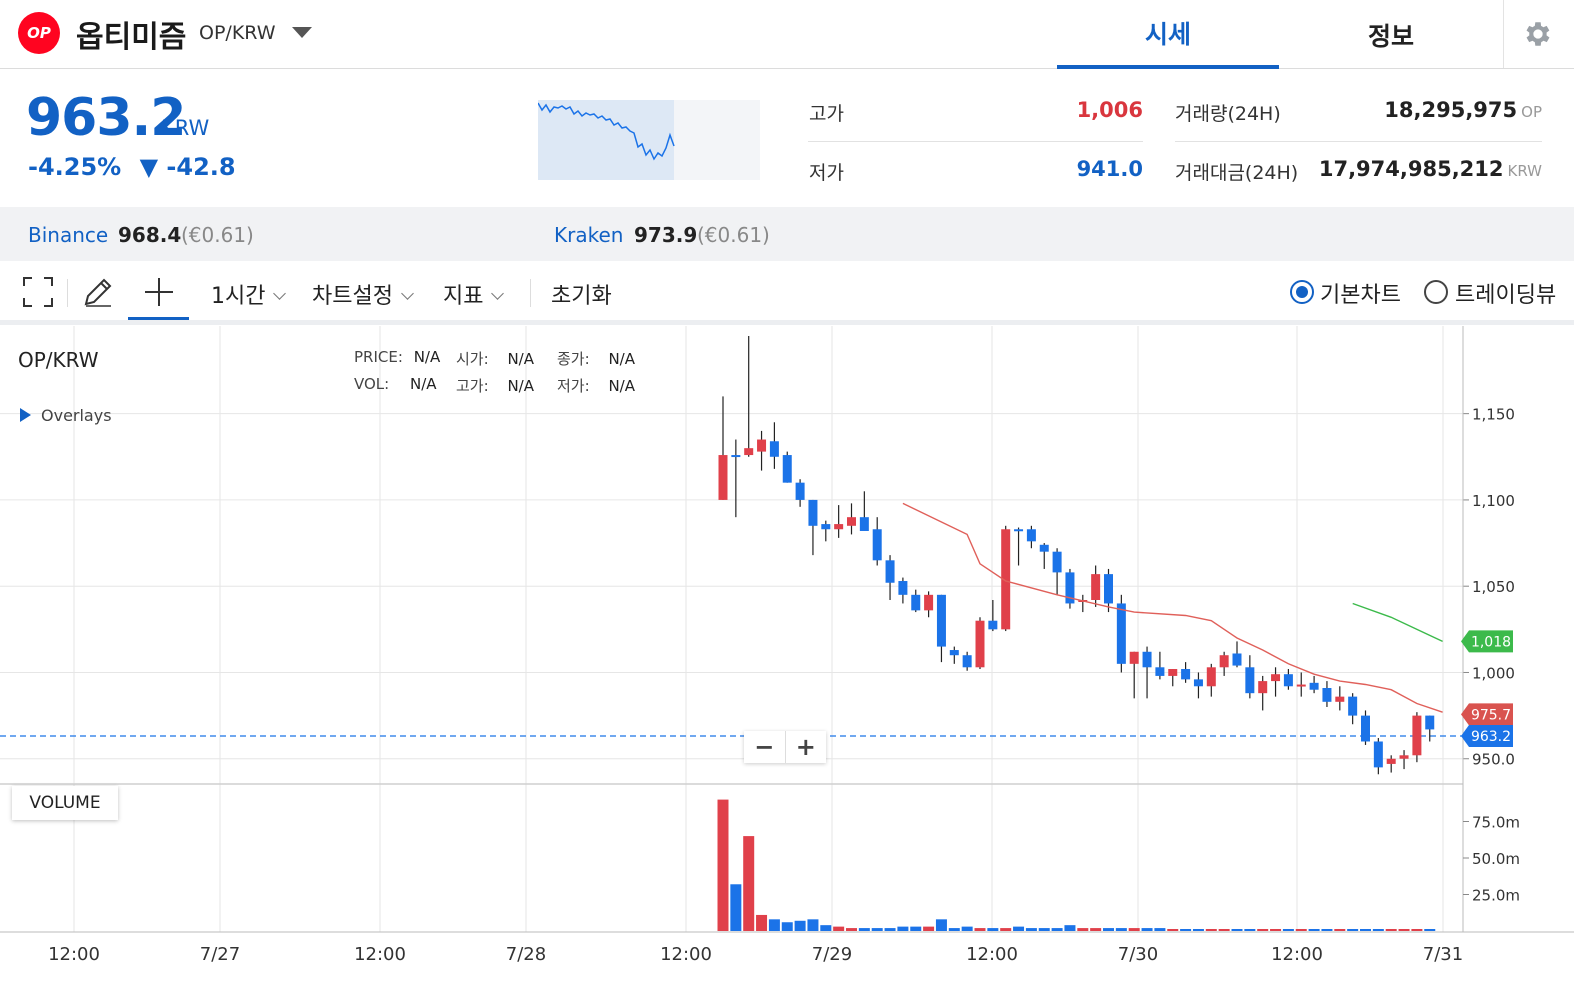  What do you see at coordinates (1360, 293) in the screenshot?
I see `radio-basic-chart-label: 기본차트` at bounding box center [1360, 293].